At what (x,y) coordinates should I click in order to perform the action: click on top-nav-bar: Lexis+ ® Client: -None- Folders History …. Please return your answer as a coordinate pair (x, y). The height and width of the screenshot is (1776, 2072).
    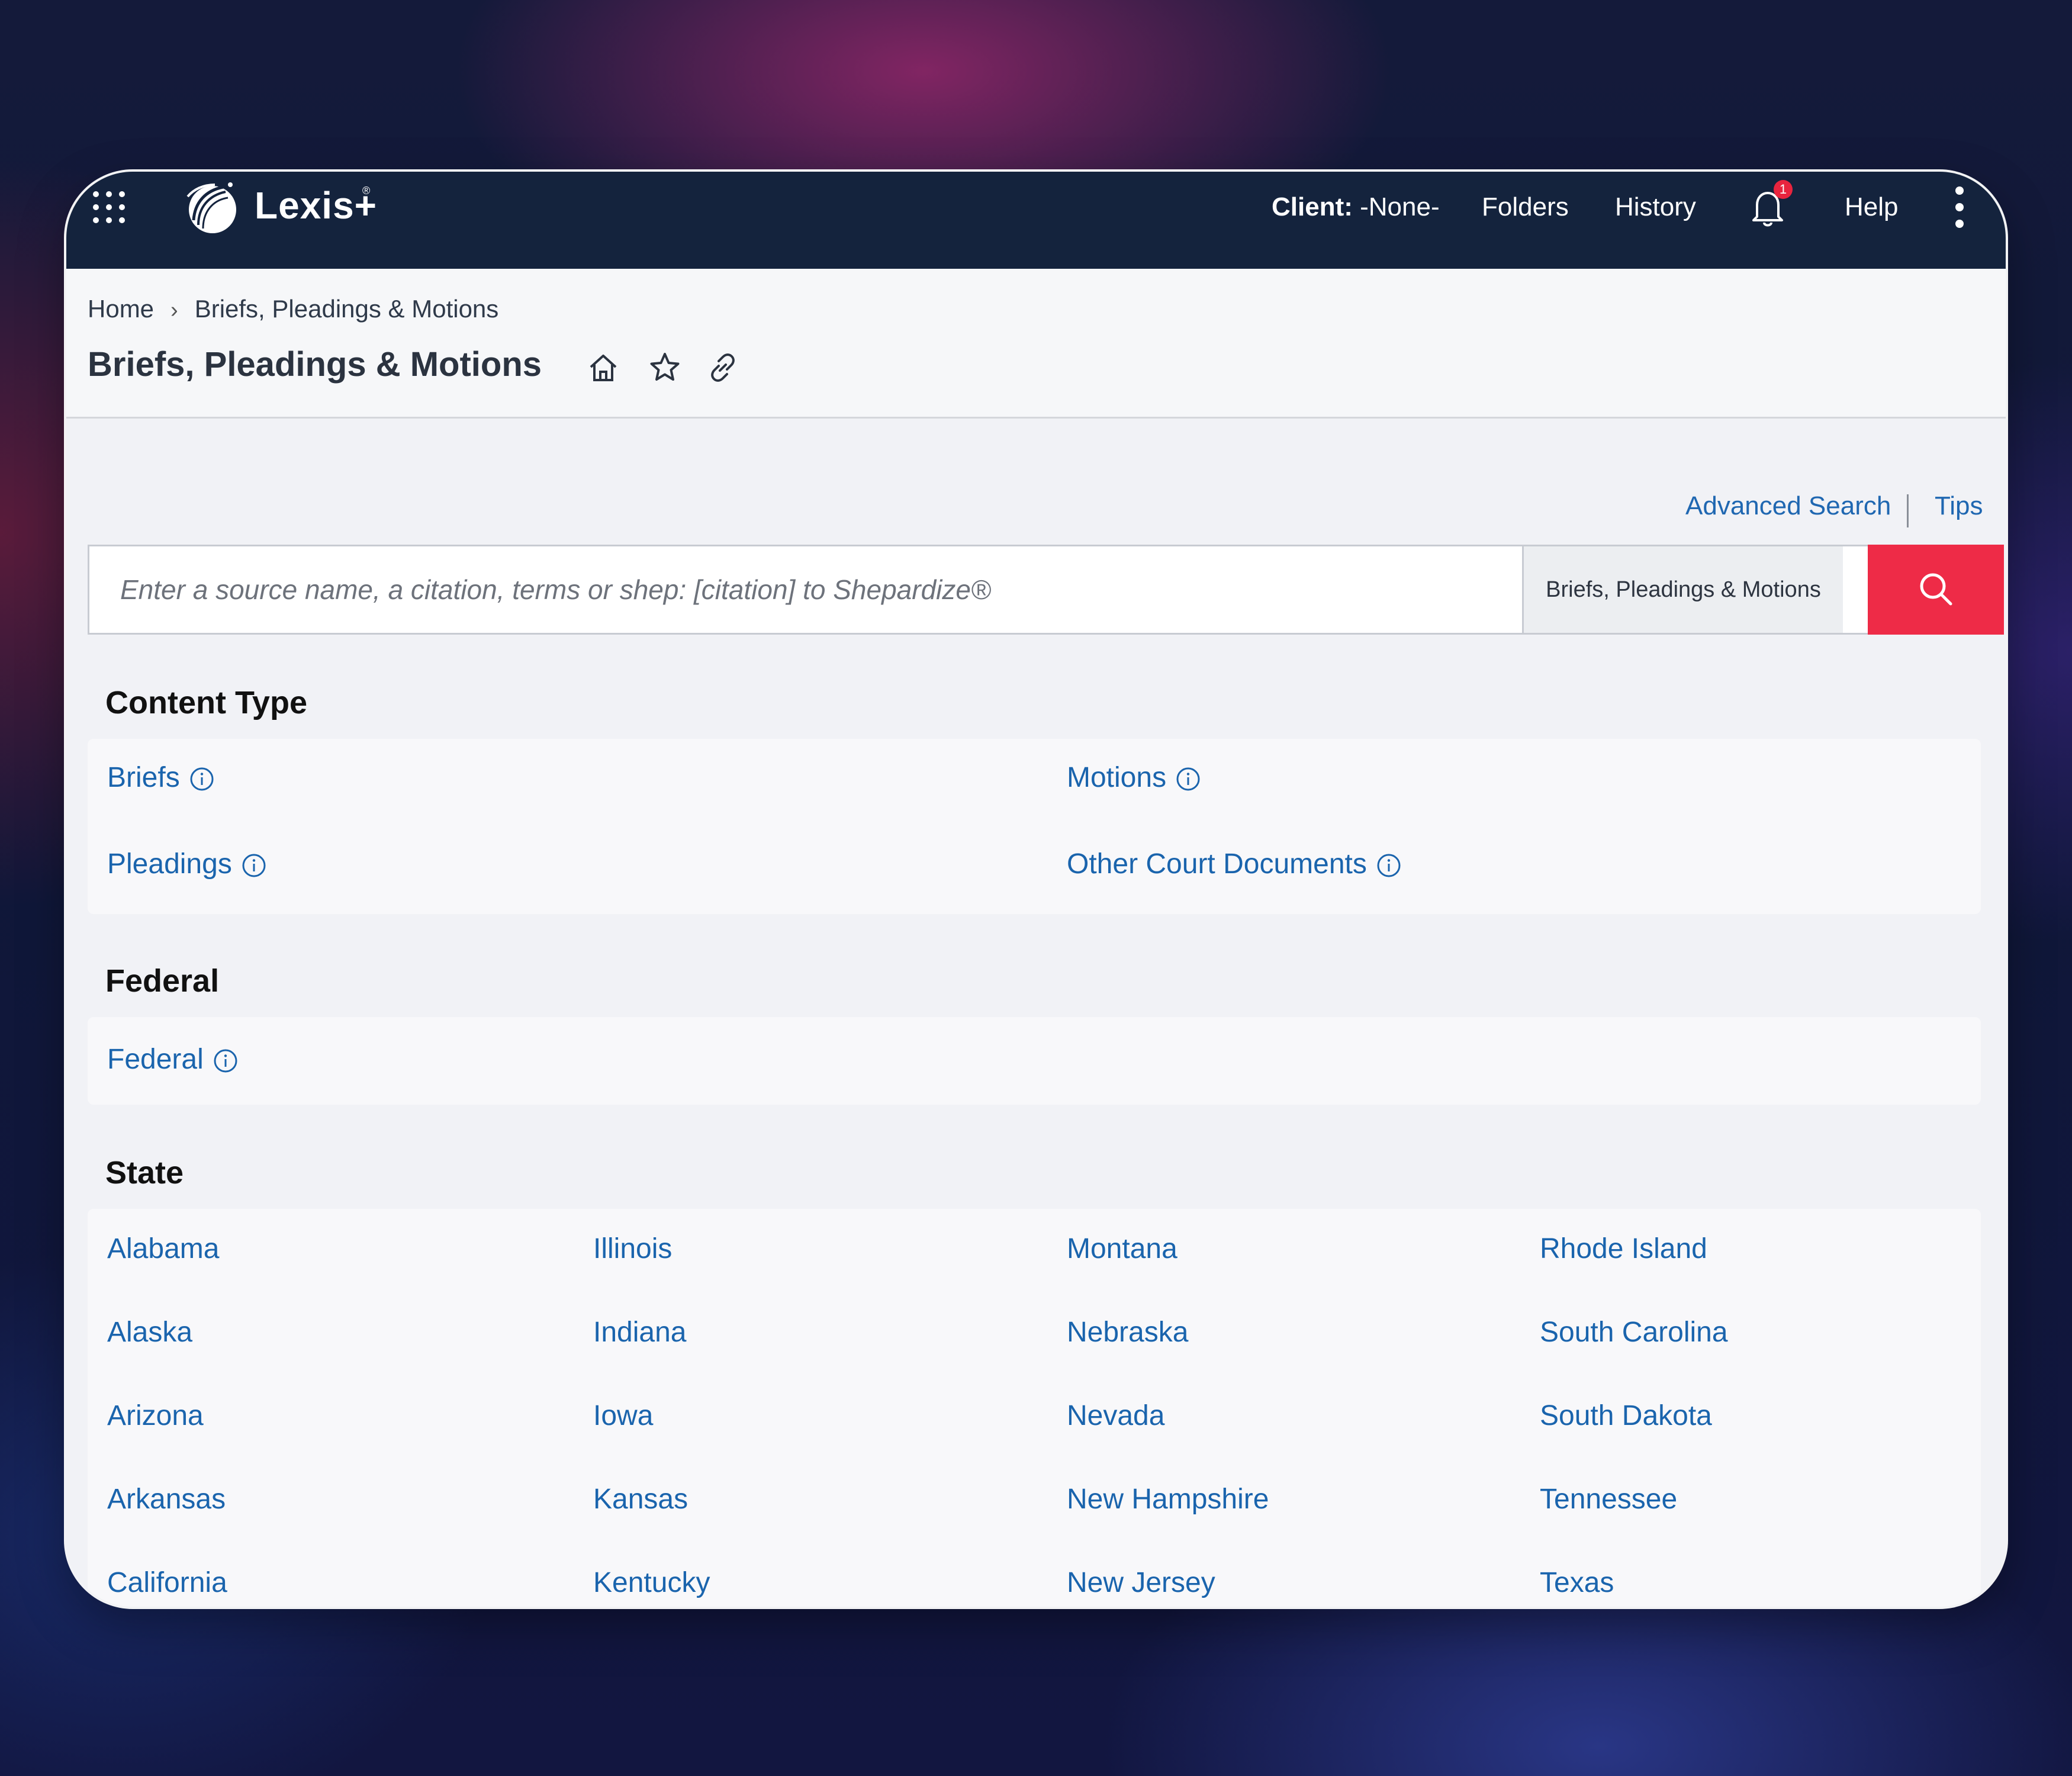
    Looking at the image, I should click on (1036, 220).